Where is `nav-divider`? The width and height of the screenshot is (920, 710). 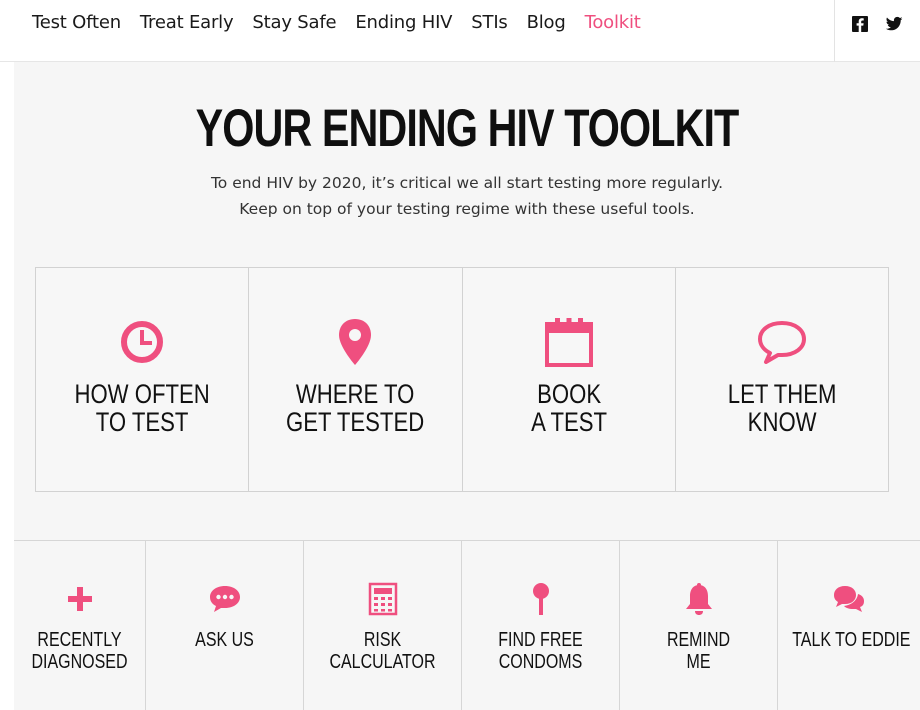
nav-divider is located at coordinates (834, 31).